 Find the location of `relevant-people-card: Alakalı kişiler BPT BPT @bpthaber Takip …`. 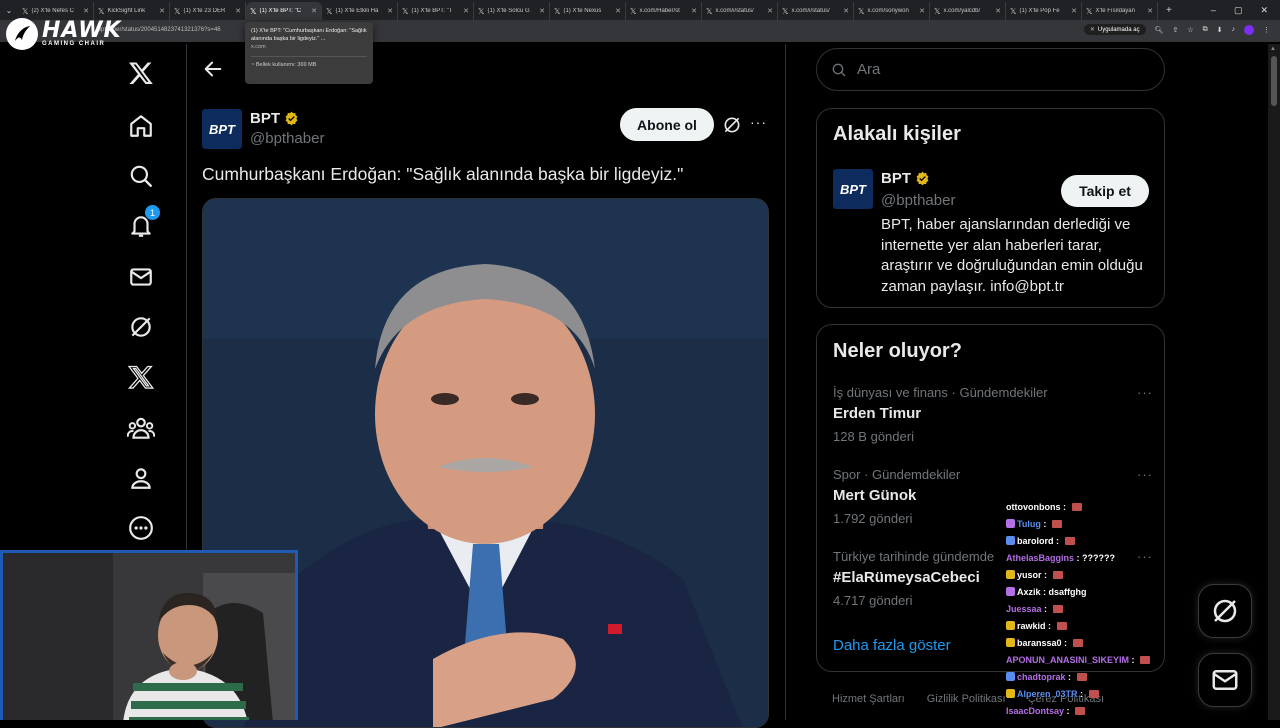

relevant-people-card: Alakalı kişiler BPT BPT @bpthaber Takip … is located at coordinates (990, 208).